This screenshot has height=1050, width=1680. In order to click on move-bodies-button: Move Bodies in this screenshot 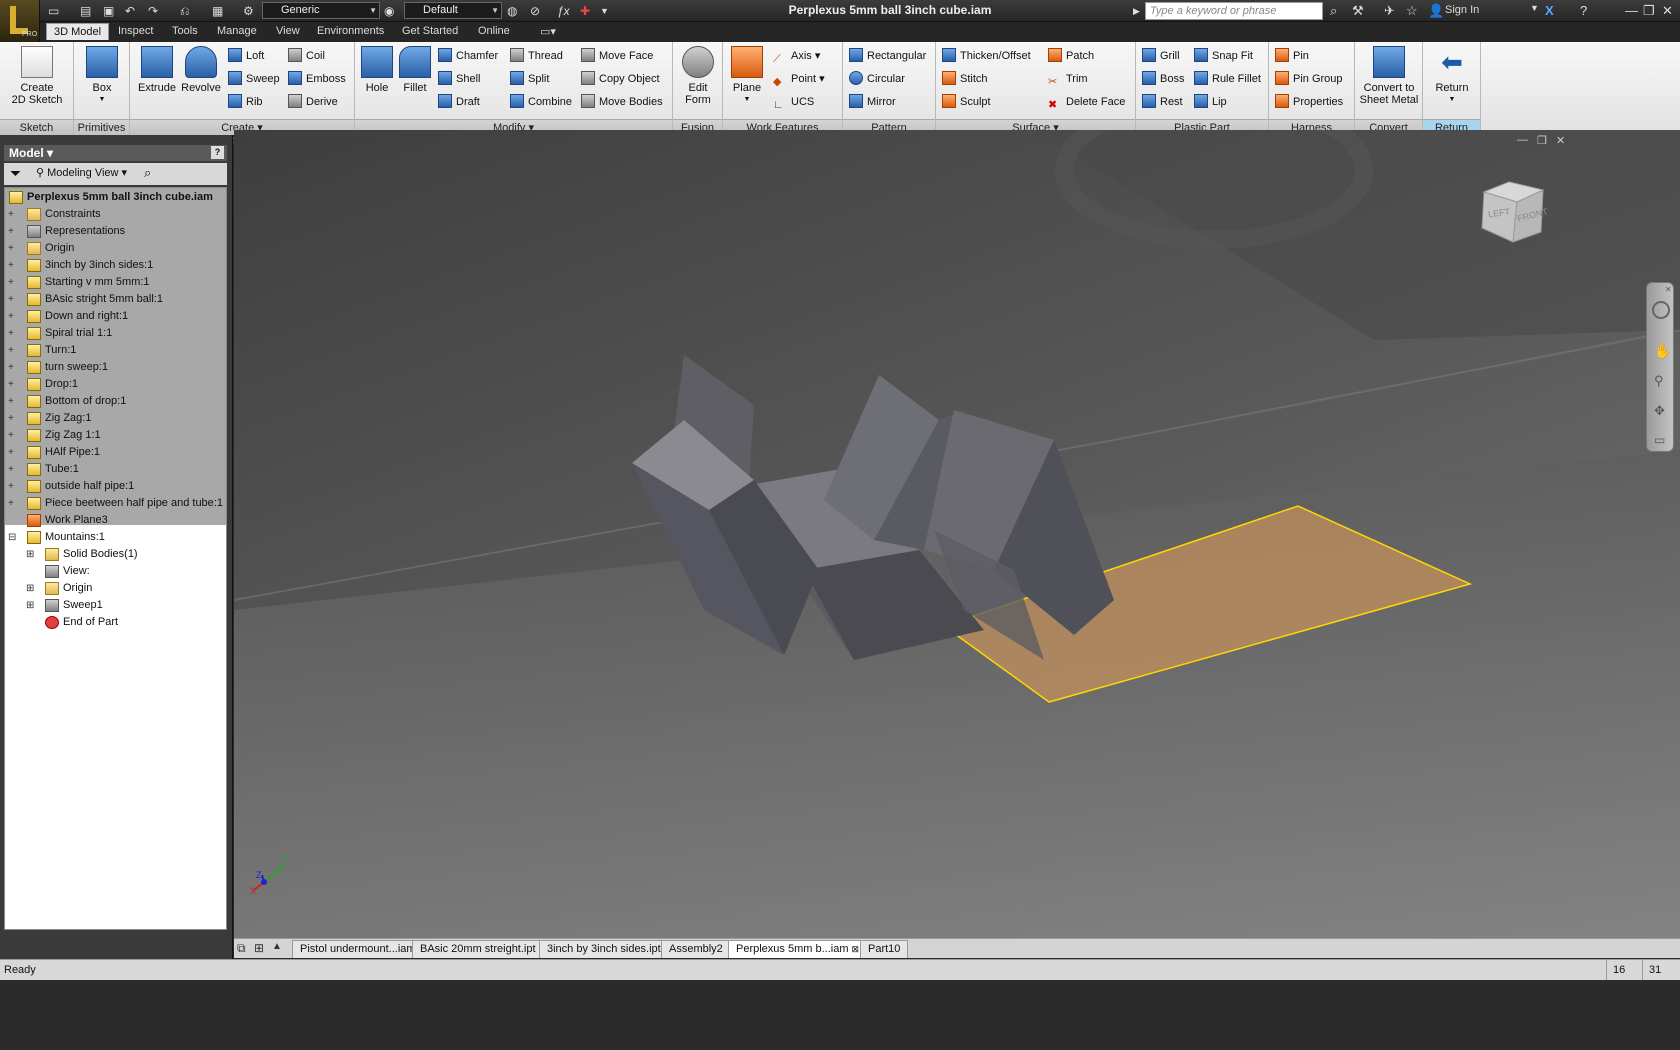, I will do `click(622, 102)`.